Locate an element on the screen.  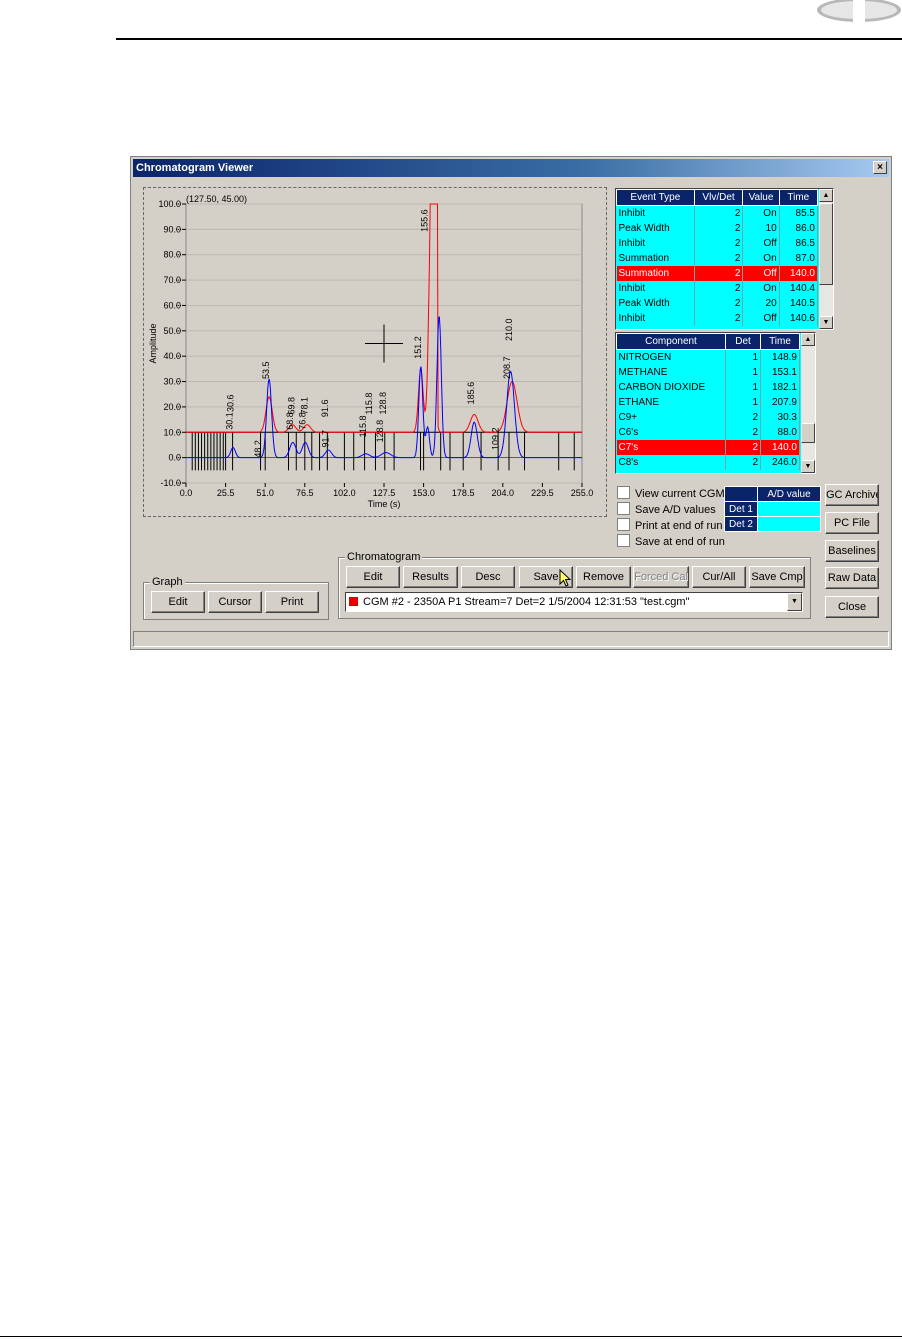
event-table-scrollbar: ▲ ▼ is located at coordinates (826, 259).